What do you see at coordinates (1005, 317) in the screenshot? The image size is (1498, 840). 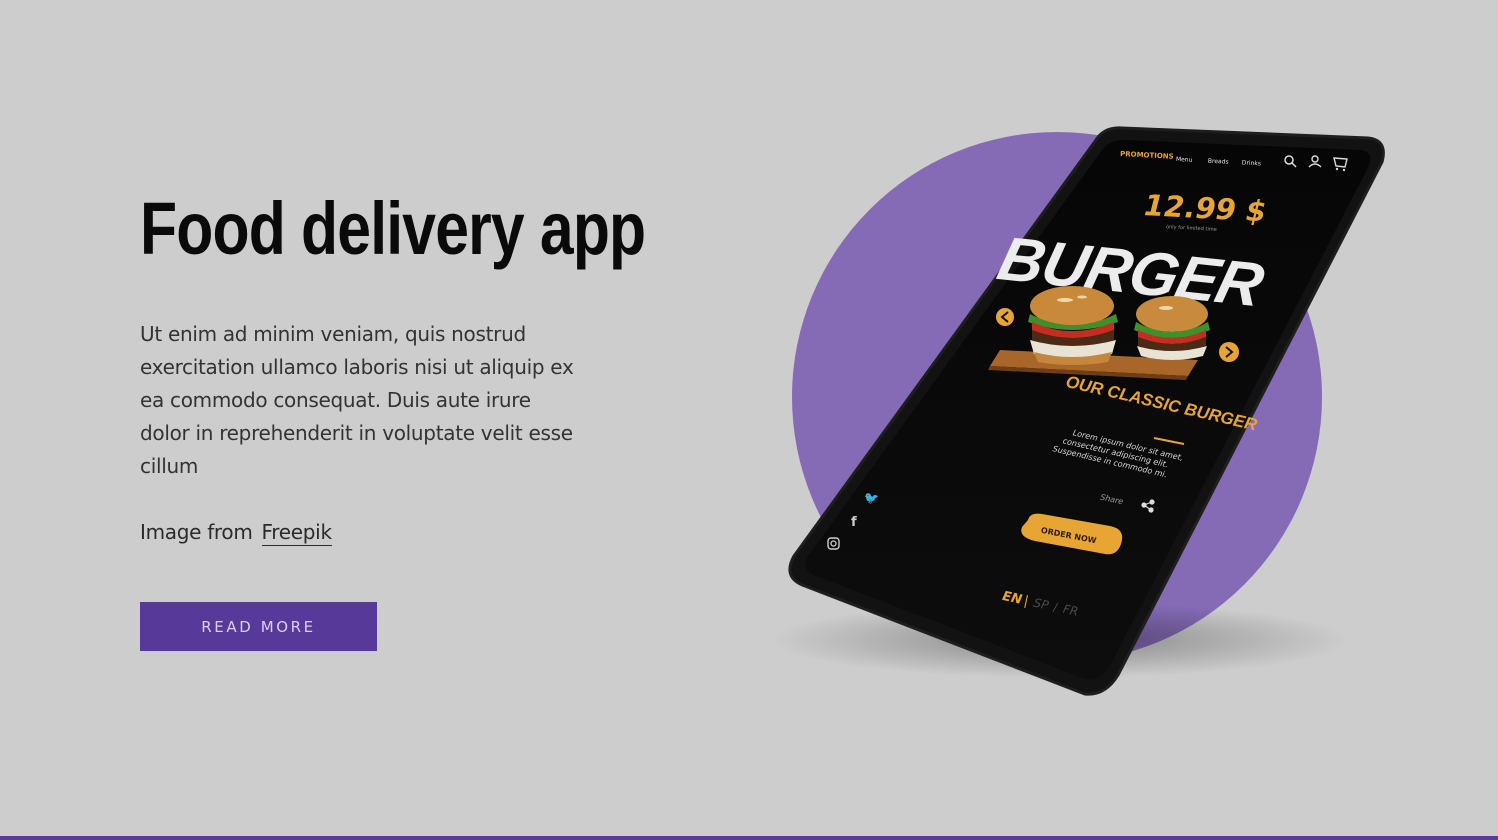 I see `arrow-left-icon` at bounding box center [1005, 317].